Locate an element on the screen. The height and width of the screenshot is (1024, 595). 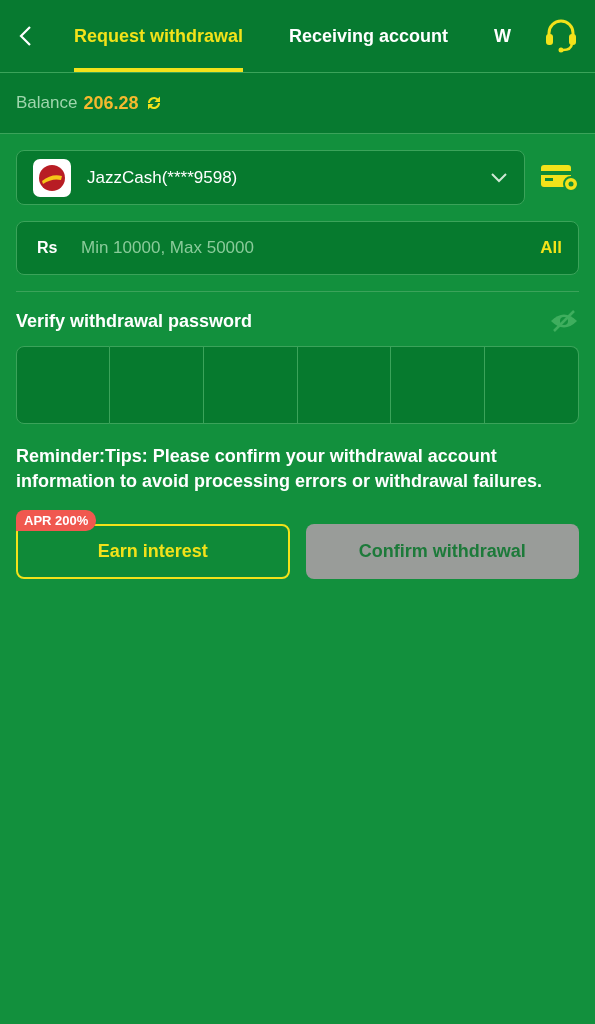
currency-label: Rs is located at coordinates (48, 248).